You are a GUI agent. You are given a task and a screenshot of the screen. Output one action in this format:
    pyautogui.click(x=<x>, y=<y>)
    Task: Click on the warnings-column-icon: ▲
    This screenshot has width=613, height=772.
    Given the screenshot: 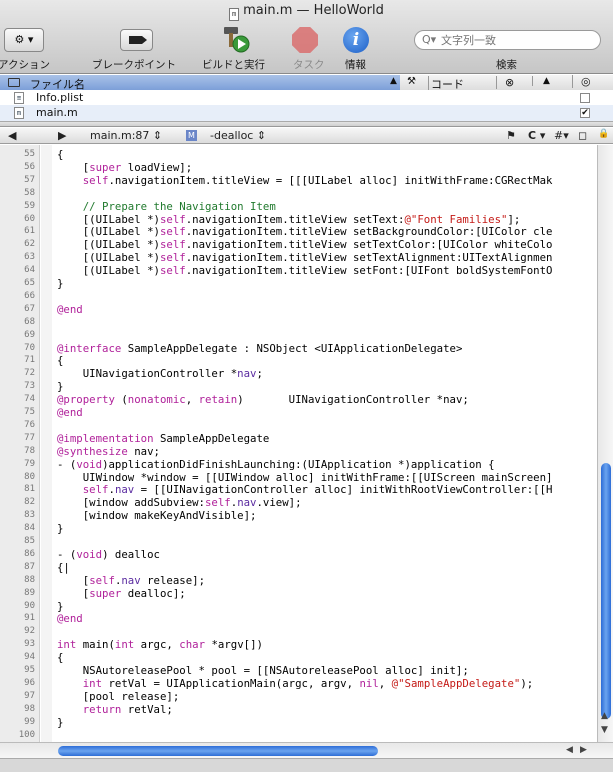 What is the action you would take?
    pyautogui.click(x=552, y=81)
    